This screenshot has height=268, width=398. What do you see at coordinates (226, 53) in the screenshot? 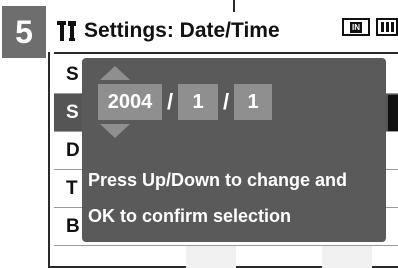
I see `title-divider` at bounding box center [226, 53].